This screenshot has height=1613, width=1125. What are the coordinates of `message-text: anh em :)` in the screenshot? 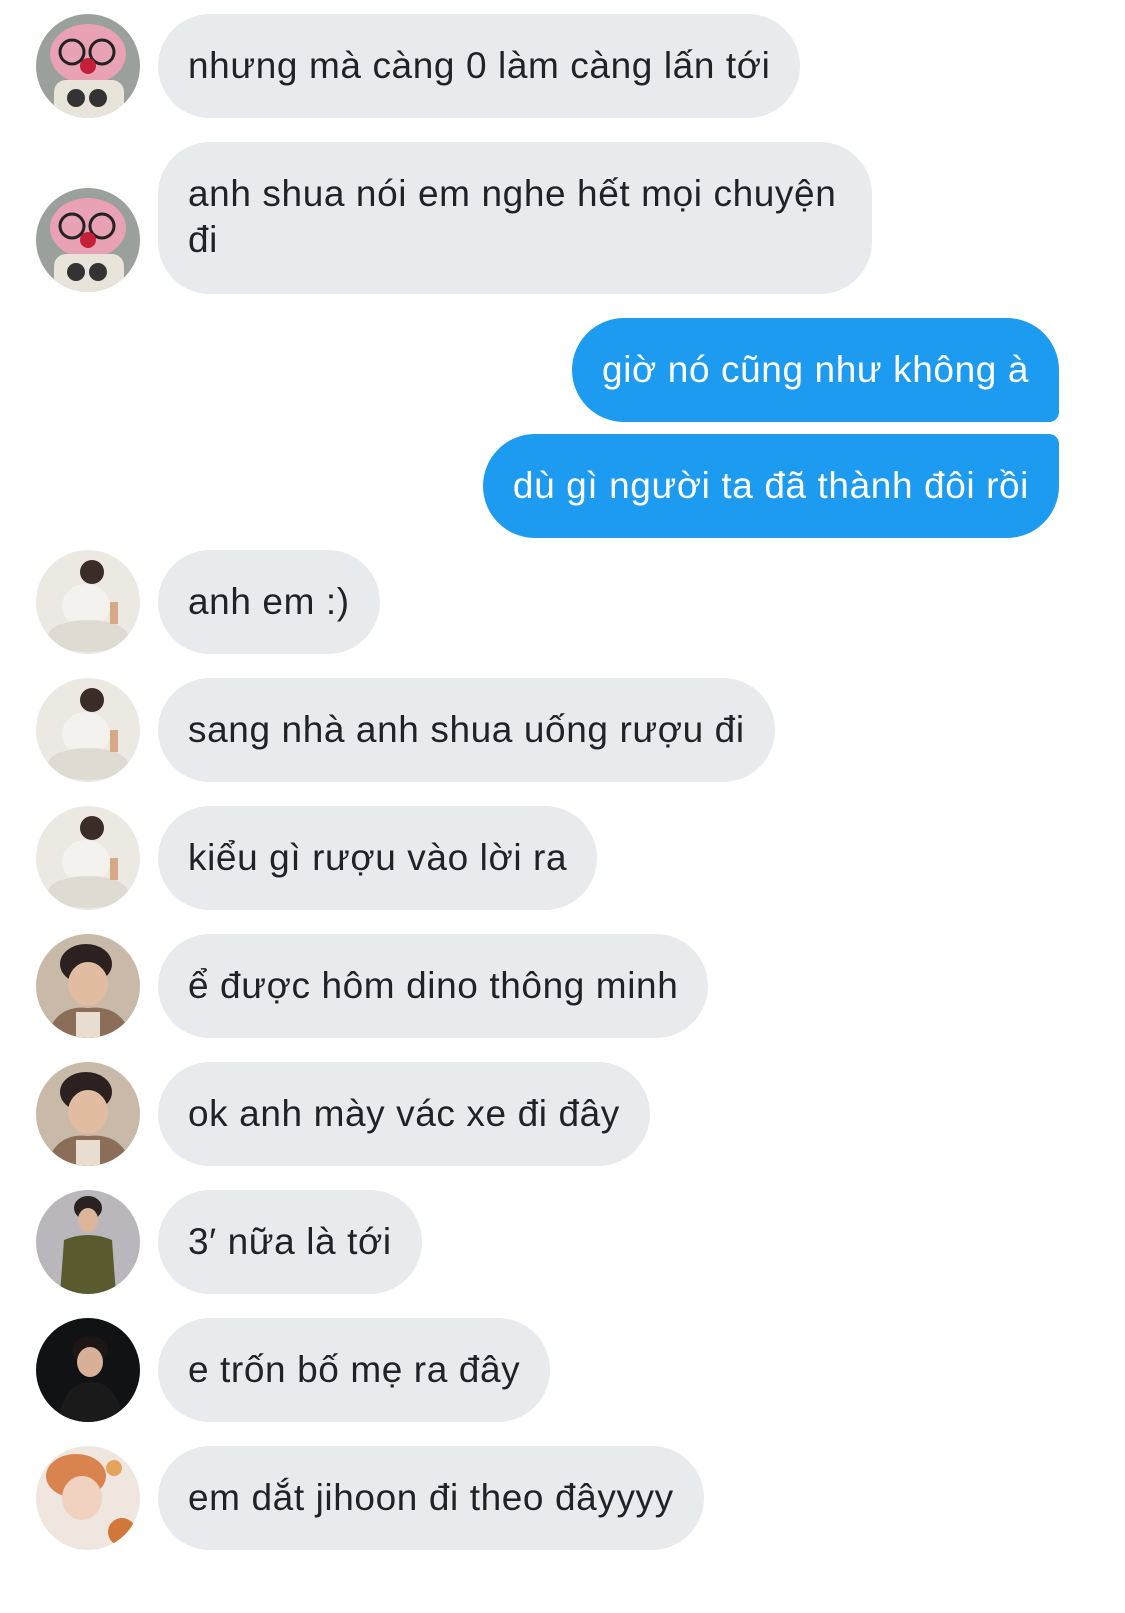 It's located at (269, 601).